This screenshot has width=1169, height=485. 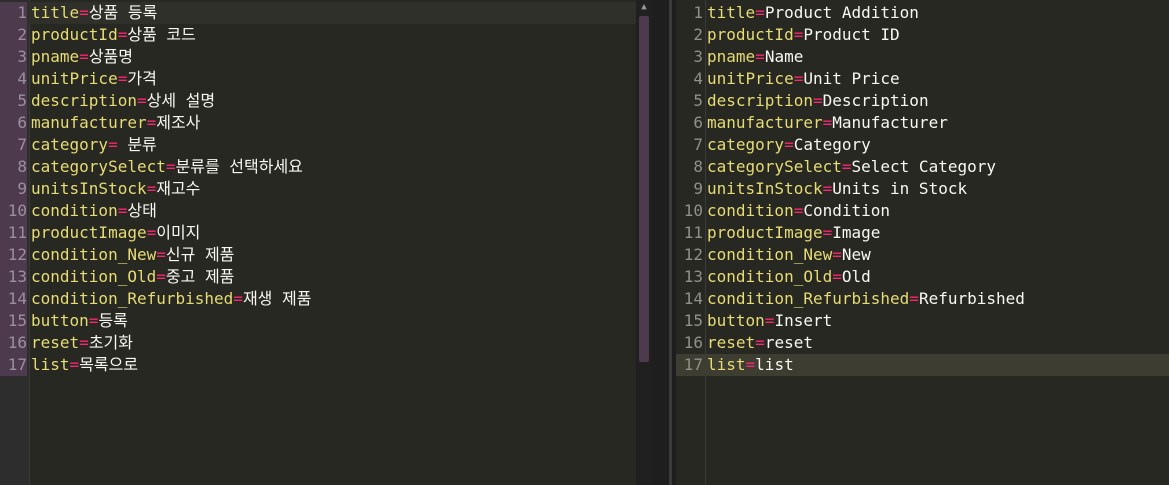 I want to click on code-text: unitsInStock=재고수, so click(x=115, y=189).